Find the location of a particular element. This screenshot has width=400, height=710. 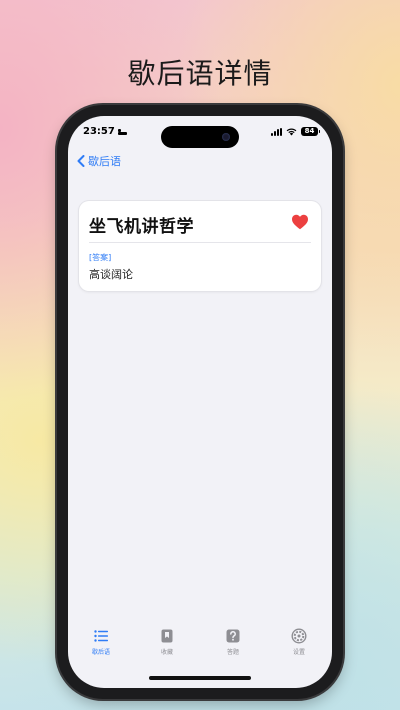

back-button: 歇后语 is located at coordinates (99, 161).